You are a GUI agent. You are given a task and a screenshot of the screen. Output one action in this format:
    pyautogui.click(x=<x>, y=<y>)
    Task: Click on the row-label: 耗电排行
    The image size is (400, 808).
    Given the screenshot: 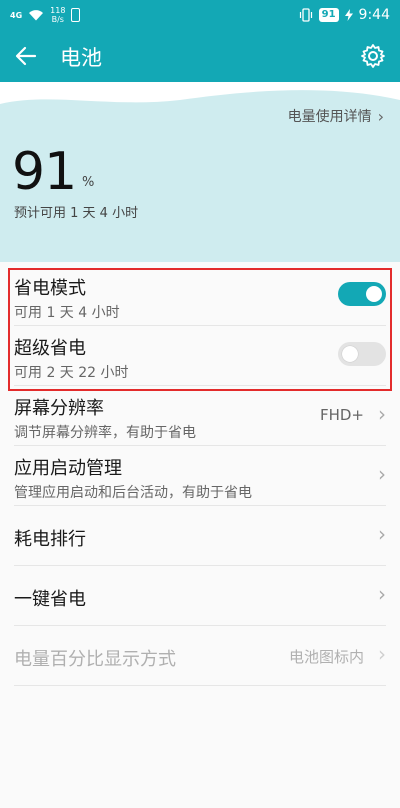 What is the action you would take?
    pyautogui.click(x=50, y=539)
    